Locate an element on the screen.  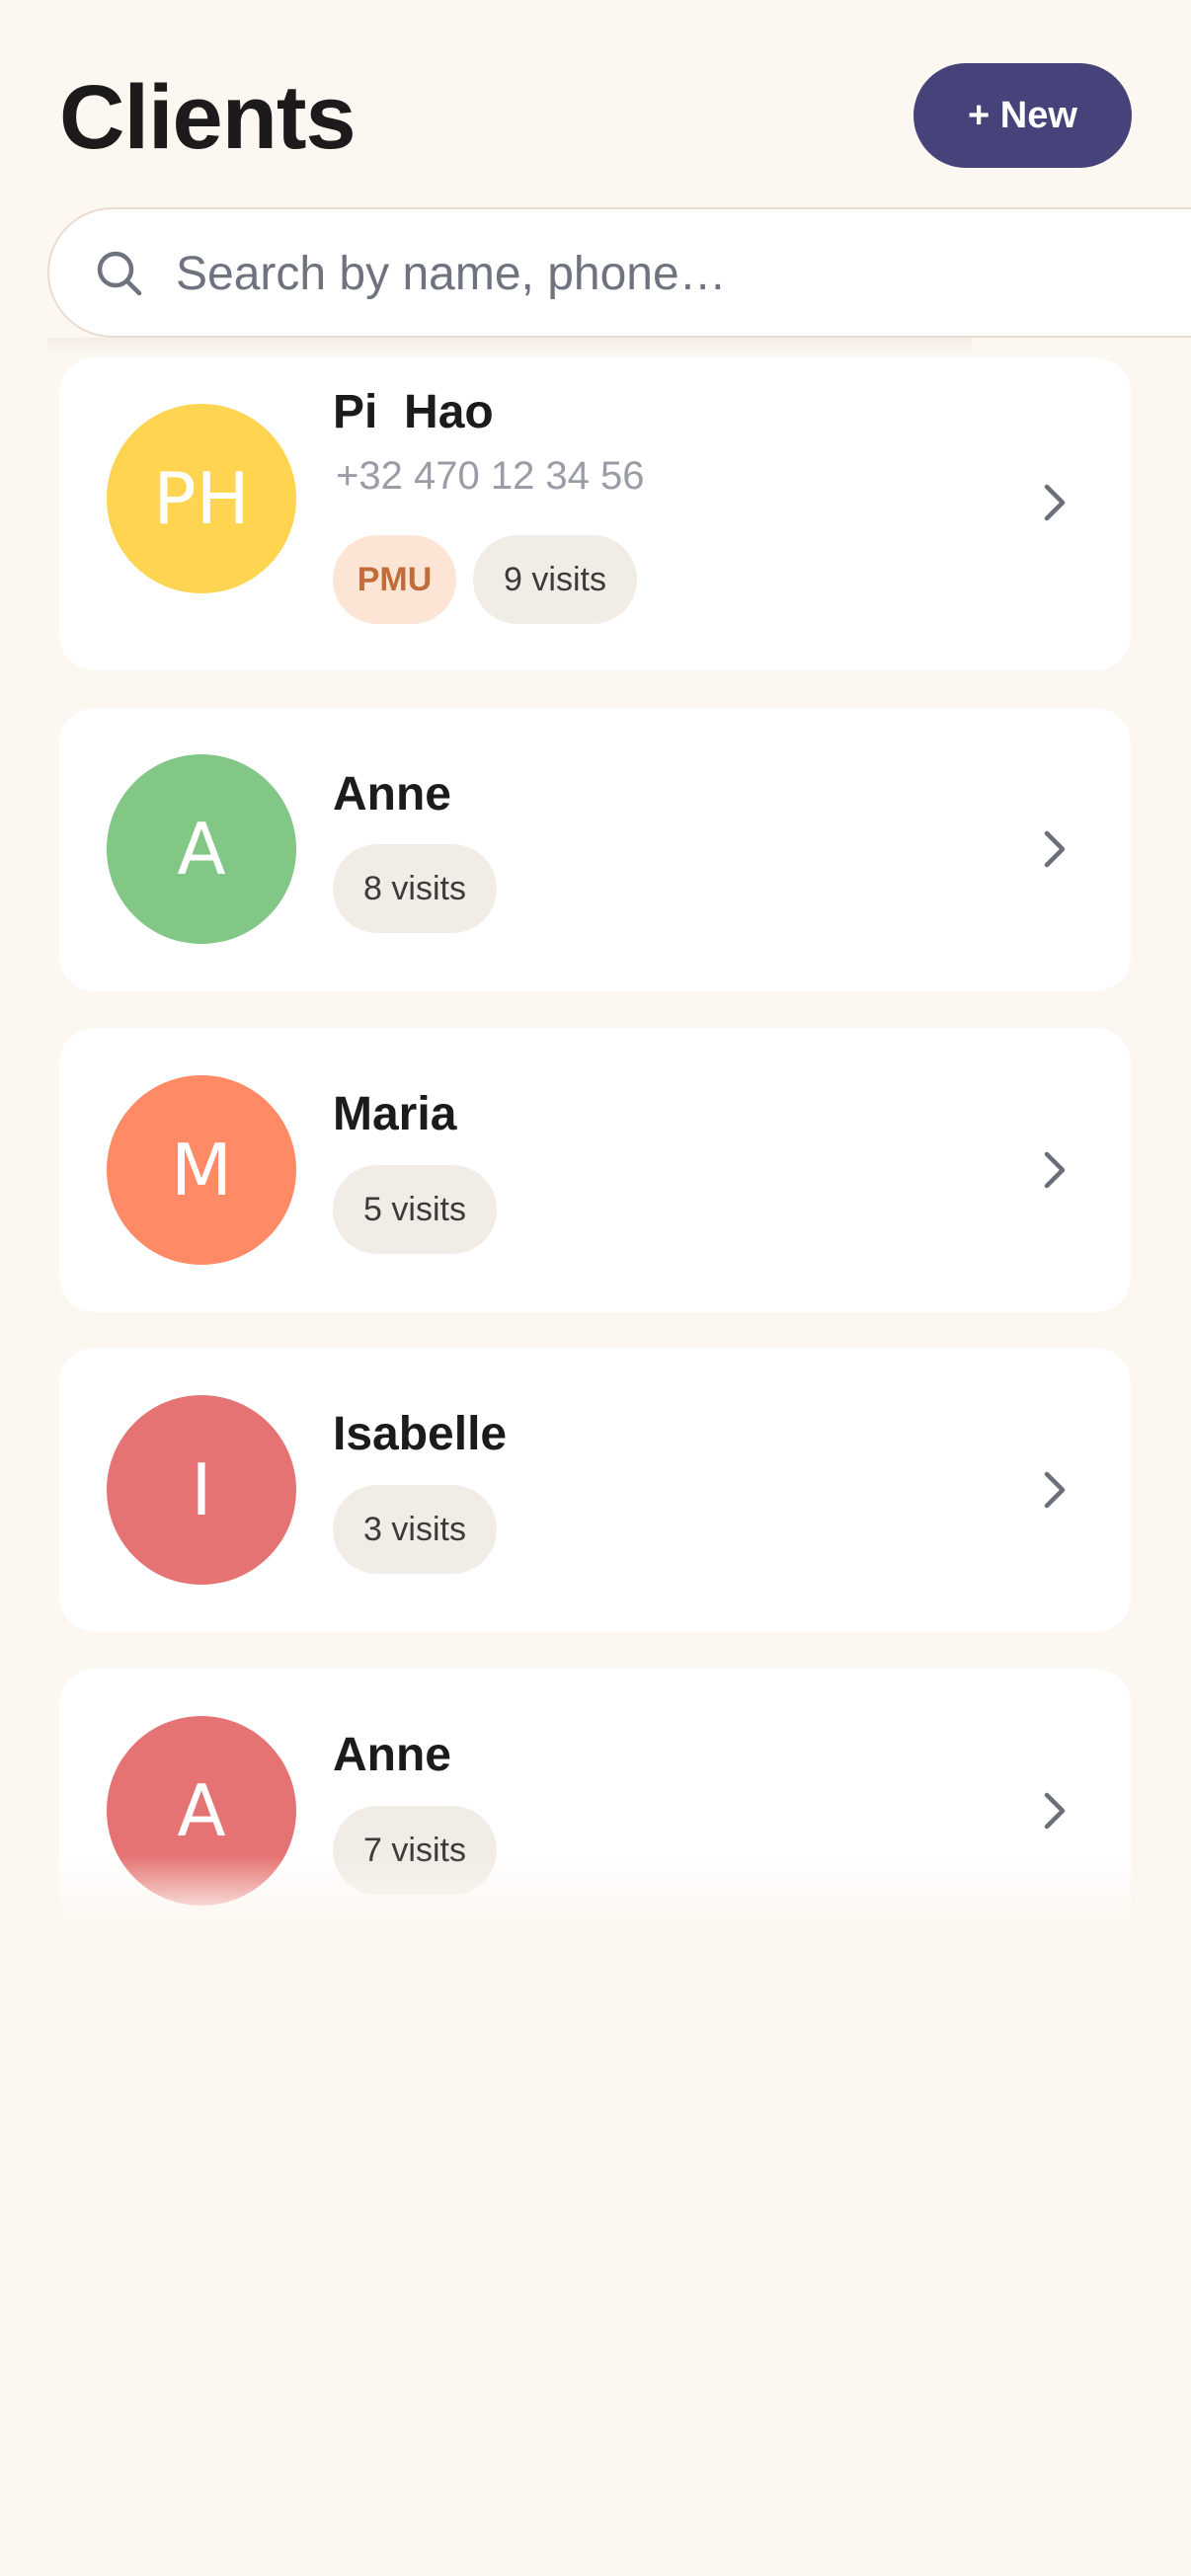
search-input is located at coordinates (645, 273).